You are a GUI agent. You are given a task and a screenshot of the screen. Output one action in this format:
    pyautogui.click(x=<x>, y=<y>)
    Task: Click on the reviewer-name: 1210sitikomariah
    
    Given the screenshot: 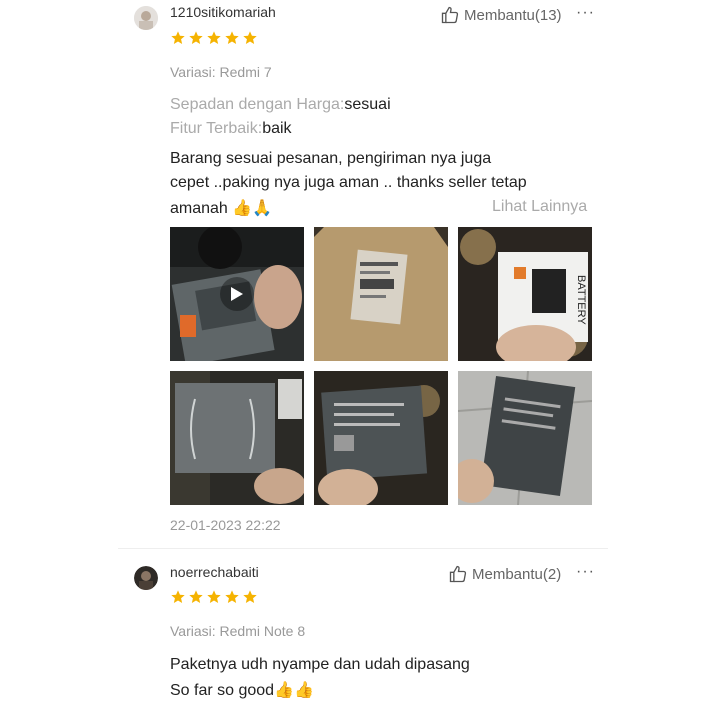 What is the action you would take?
    pyautogui.click(x=223, y=12)
    